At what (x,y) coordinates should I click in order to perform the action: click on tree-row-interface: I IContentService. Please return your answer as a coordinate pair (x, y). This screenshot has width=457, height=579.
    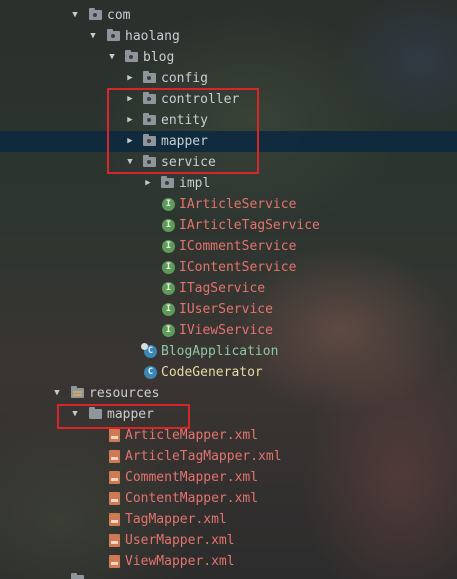
    Looking at the image, I should click on (228, 267).